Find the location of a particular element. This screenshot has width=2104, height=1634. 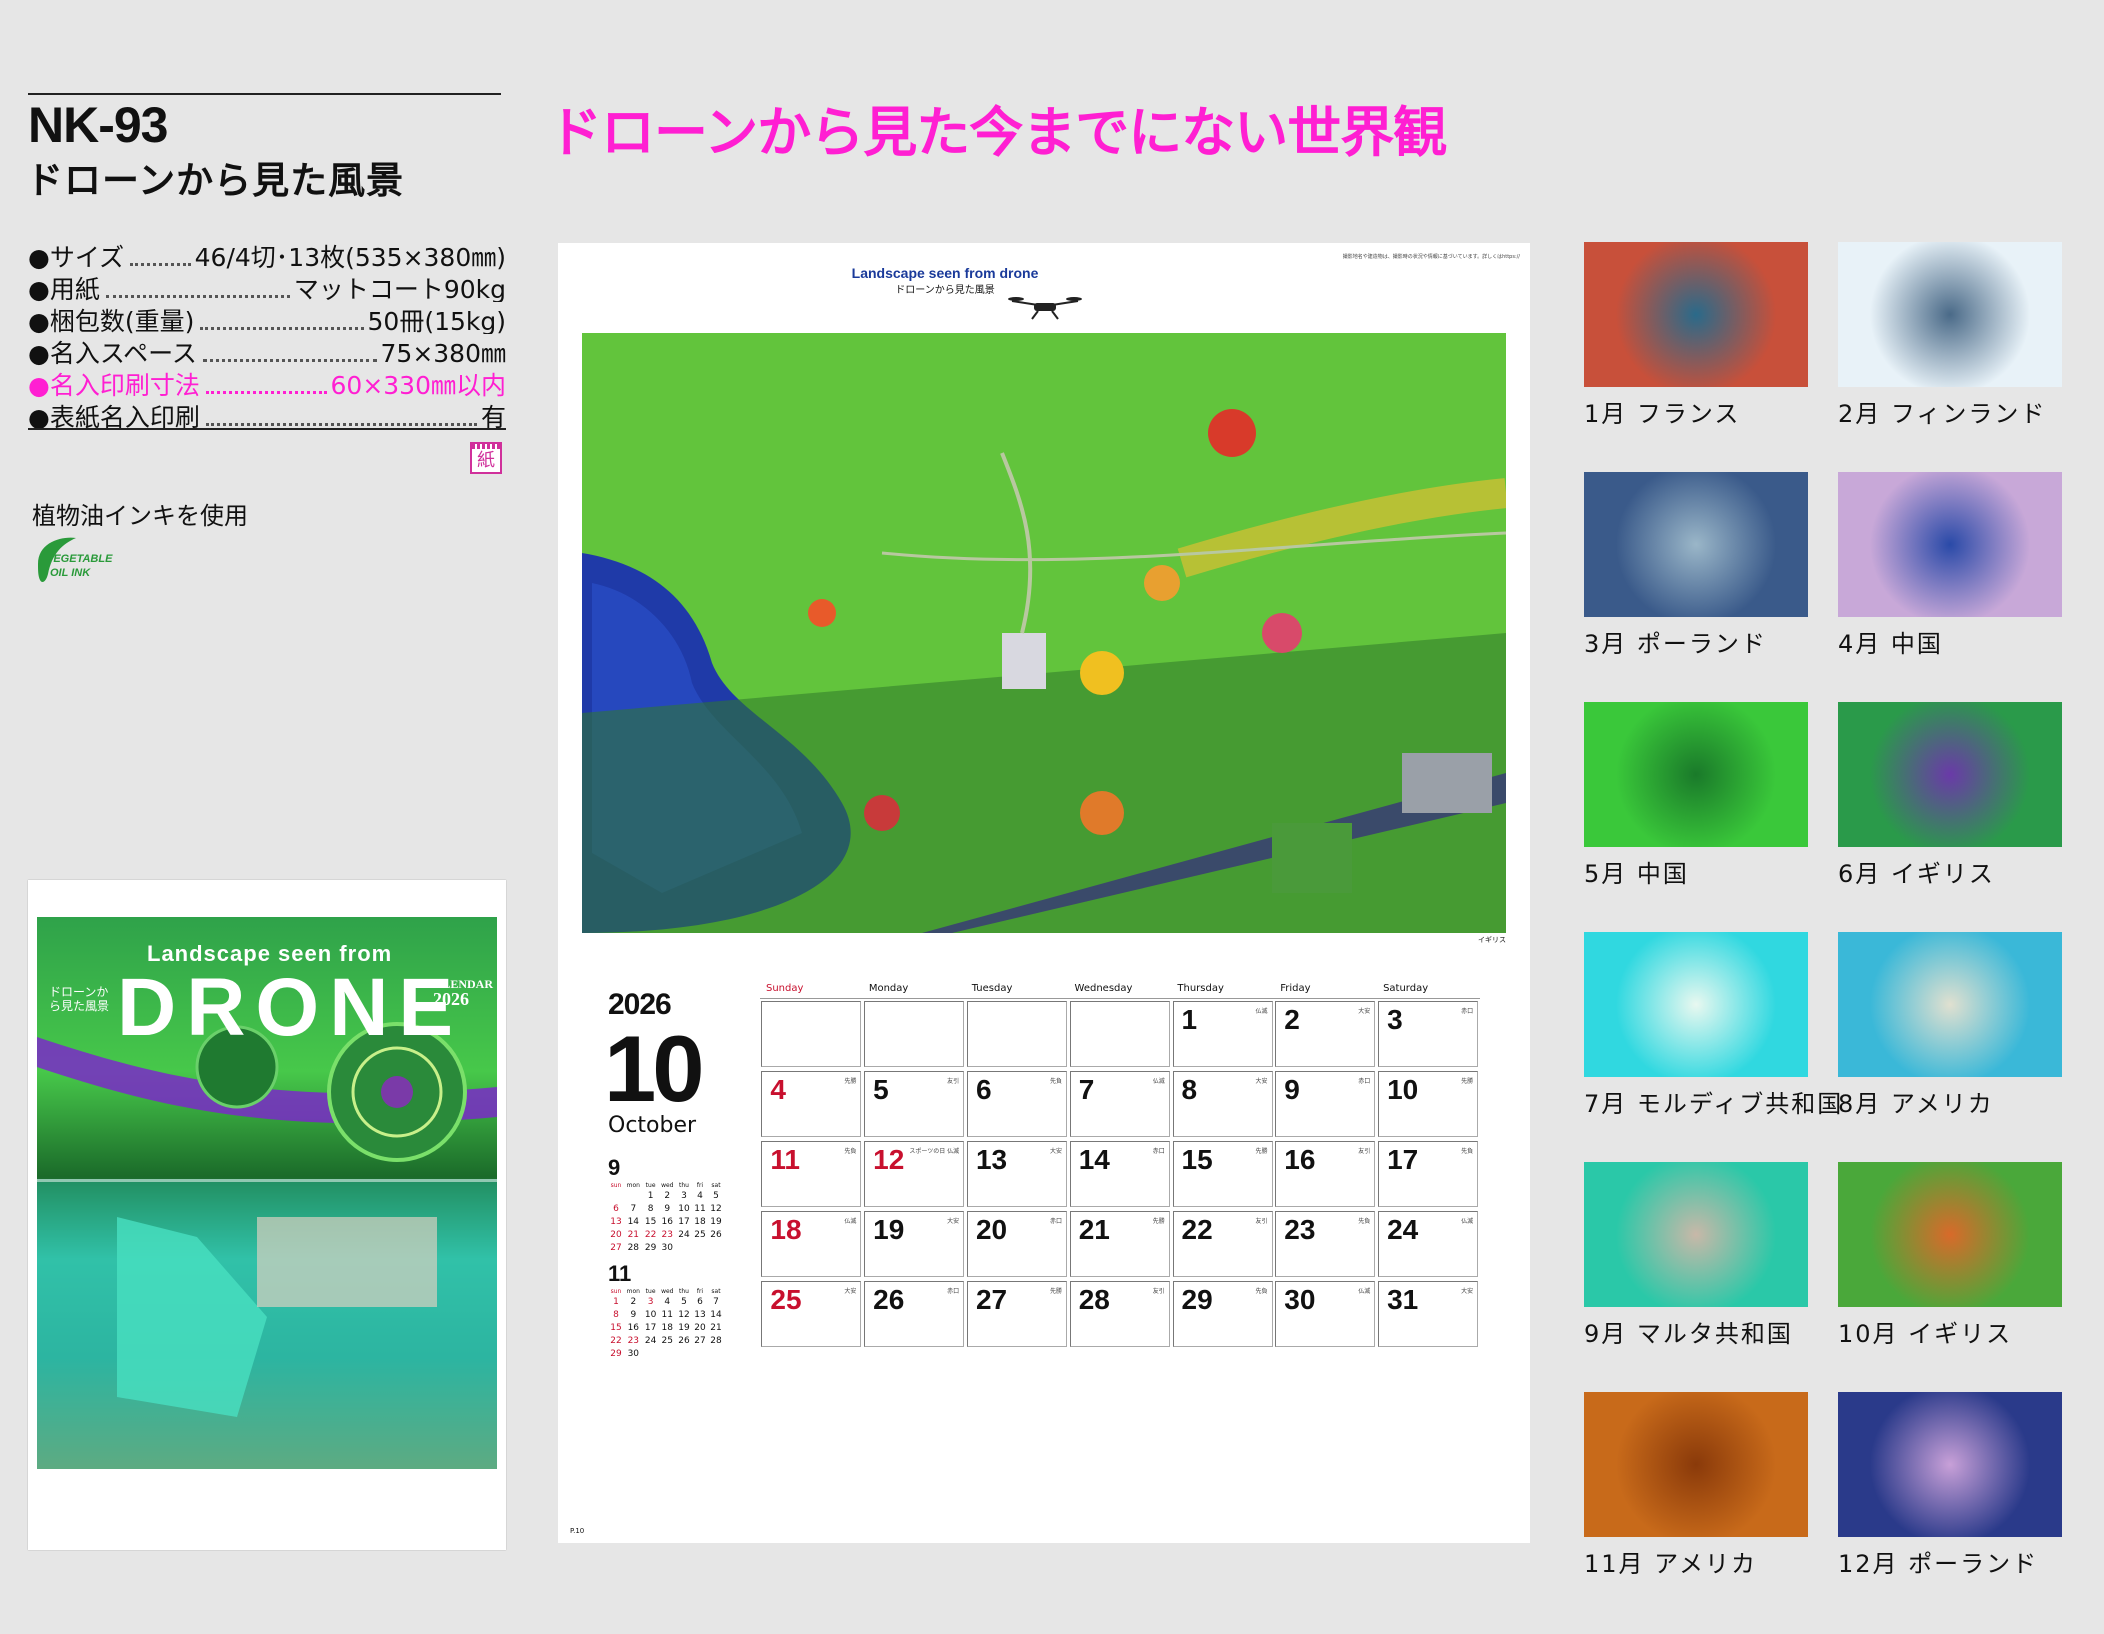

header-rule is located at coordinates (264, 94).